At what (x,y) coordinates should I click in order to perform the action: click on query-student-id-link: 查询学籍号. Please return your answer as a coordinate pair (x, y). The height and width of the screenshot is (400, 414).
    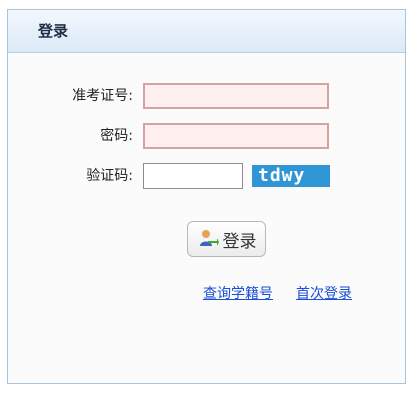
    Looking at the image, I should click on (238, 293).